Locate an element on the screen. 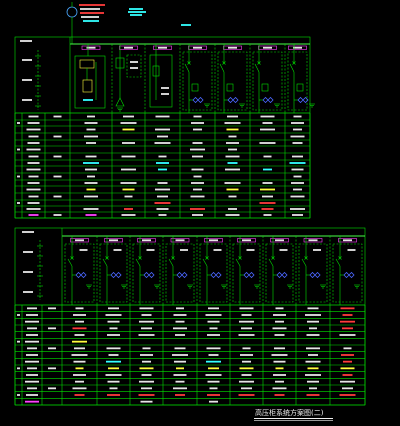 This screenshot has height=426, width=400. earthing-switch-box is located at coordinates (265, 87).